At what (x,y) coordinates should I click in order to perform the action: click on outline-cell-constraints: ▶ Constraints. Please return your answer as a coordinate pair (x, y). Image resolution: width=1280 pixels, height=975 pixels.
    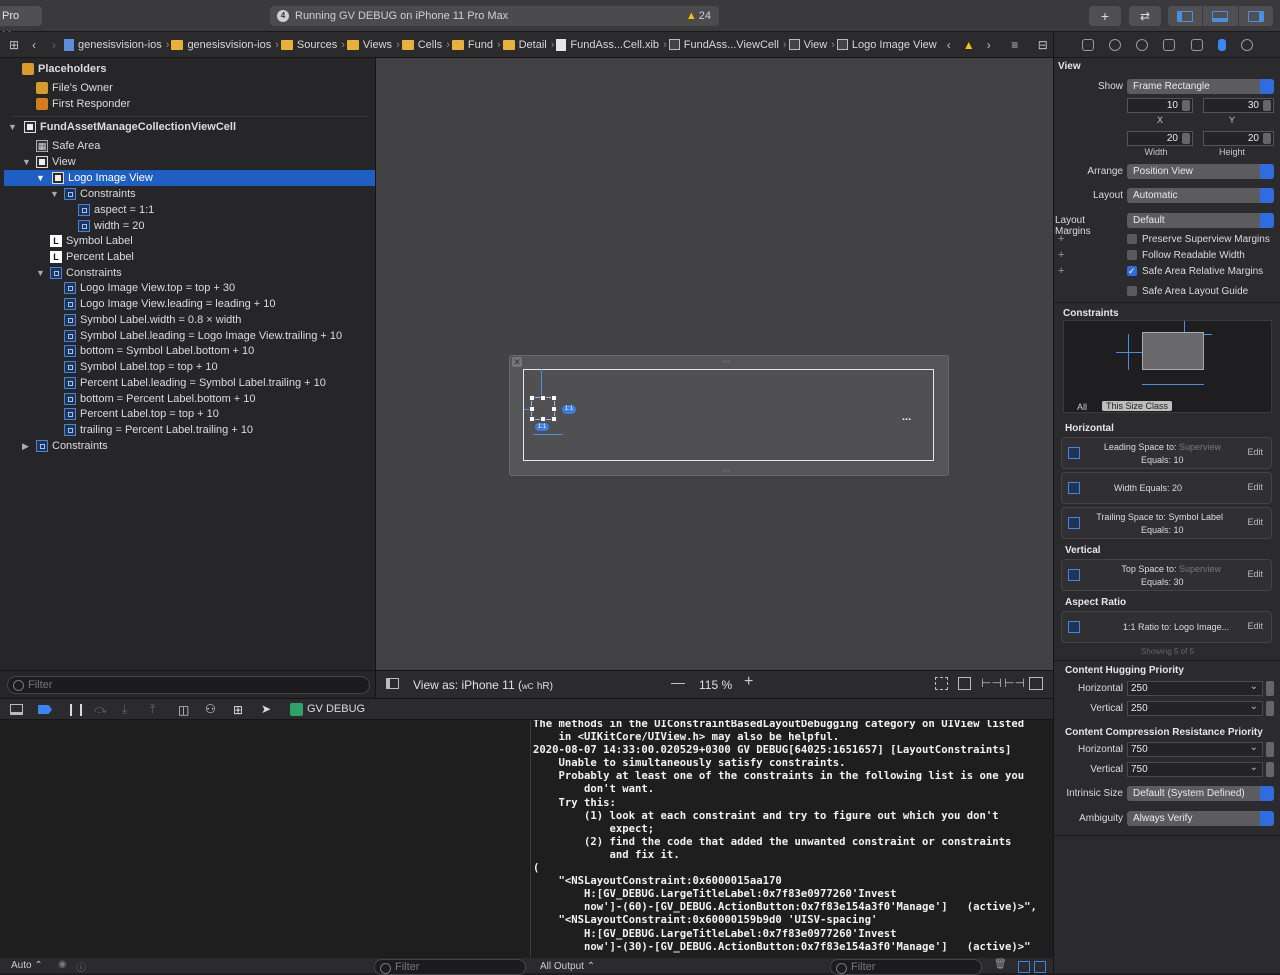
    Looking at the image, I should click on (65, 446).